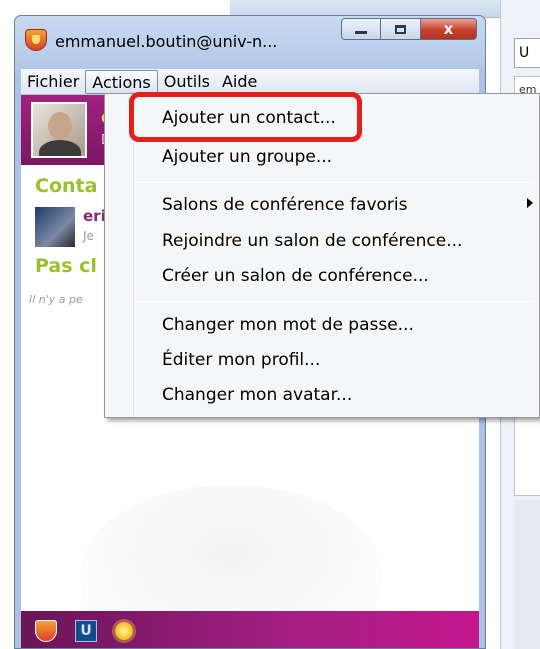 This screenshot has height=649, width=540. Describe the element at coordinates (88, 236) in the screenshot. I see `contact-status: Je` at that location.